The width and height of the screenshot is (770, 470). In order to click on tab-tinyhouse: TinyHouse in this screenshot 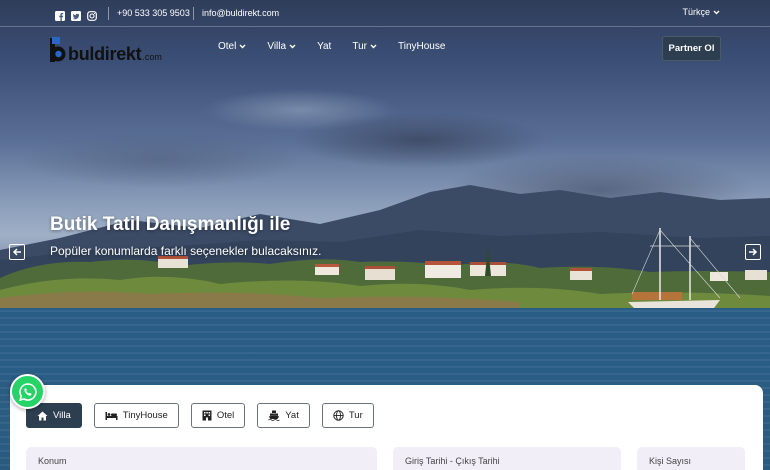, I will do `click(136, 415)`.